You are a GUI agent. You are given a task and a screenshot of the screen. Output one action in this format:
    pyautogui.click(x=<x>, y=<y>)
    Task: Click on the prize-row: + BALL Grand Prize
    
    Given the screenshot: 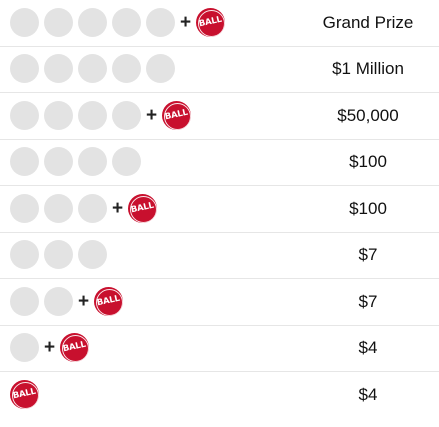 What is the action you would take?
    pyautogui.click(x=219, y=23)
    